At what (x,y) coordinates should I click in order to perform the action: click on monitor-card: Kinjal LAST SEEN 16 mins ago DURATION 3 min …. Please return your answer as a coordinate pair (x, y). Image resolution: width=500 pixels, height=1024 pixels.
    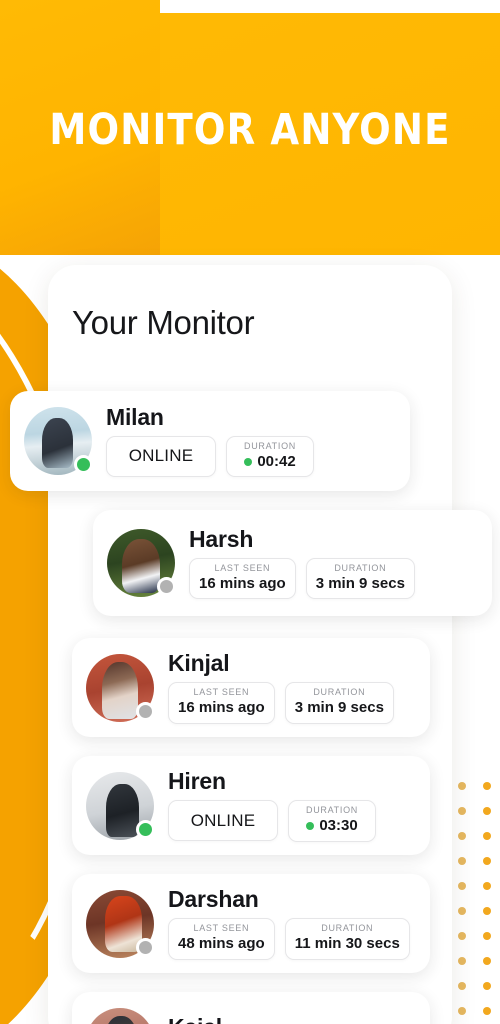
    Looking at the image, I should click on (251, 687).